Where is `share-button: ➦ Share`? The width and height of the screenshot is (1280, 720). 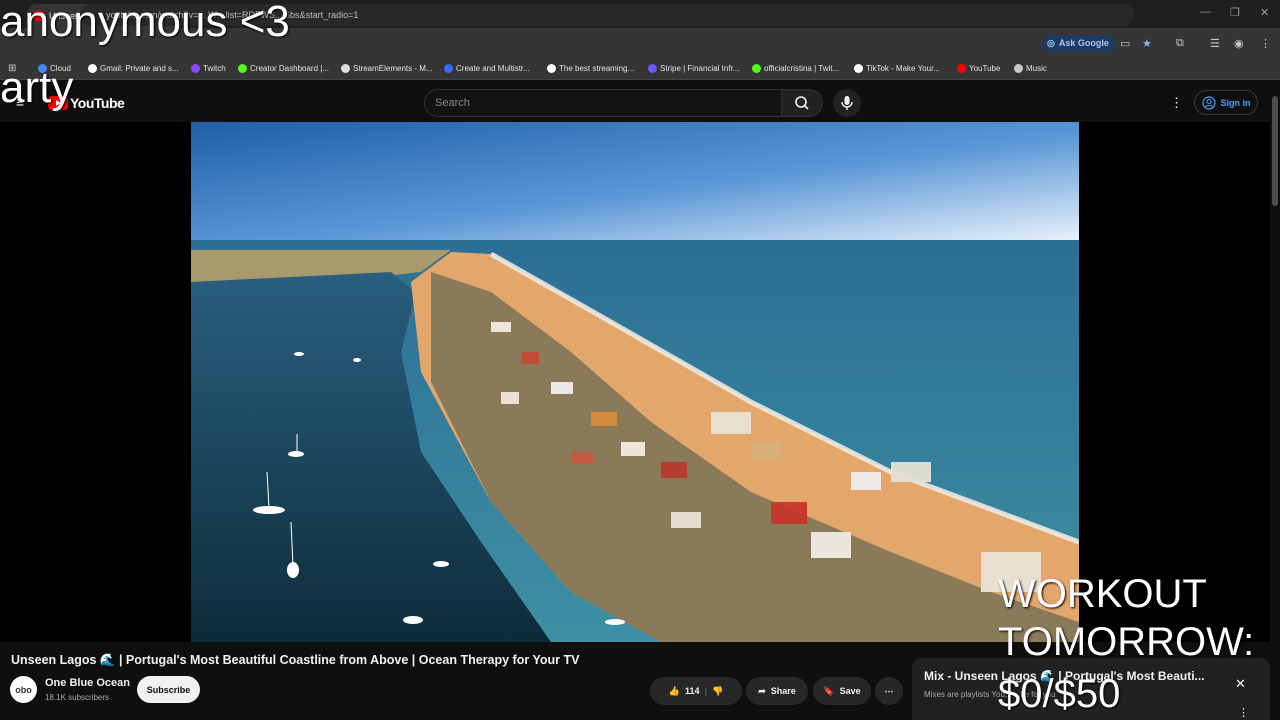 share-button: ➦ Share is located at coordinates (777, 691).